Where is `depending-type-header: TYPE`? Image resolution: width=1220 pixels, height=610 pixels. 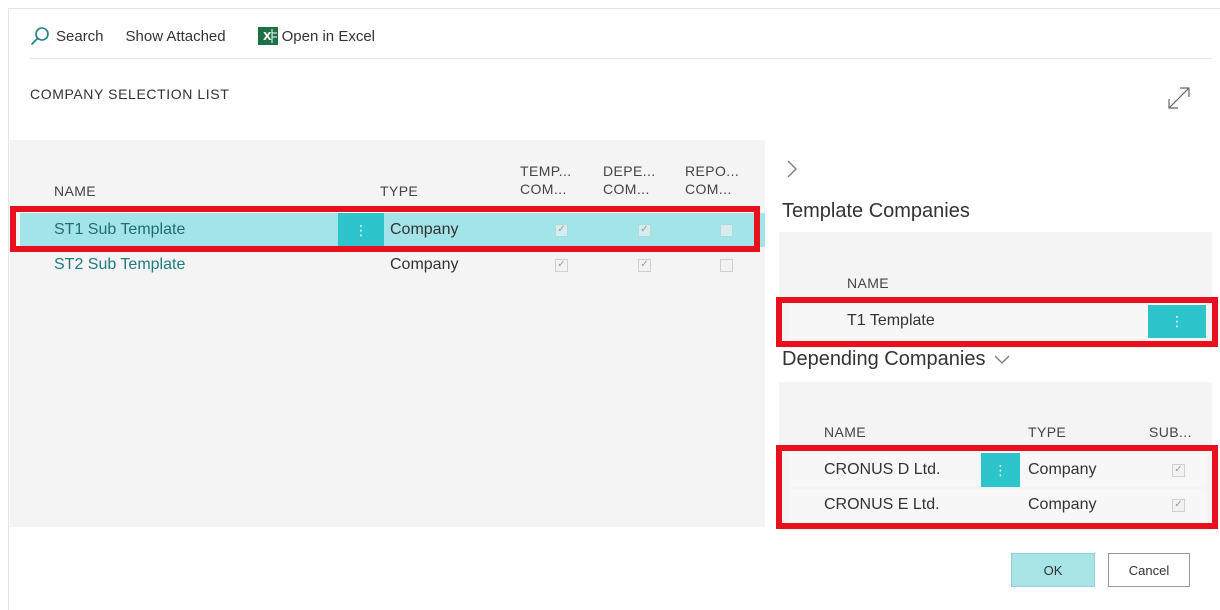
depending-type-header: TYPE is located at coordinates (1047, 432).